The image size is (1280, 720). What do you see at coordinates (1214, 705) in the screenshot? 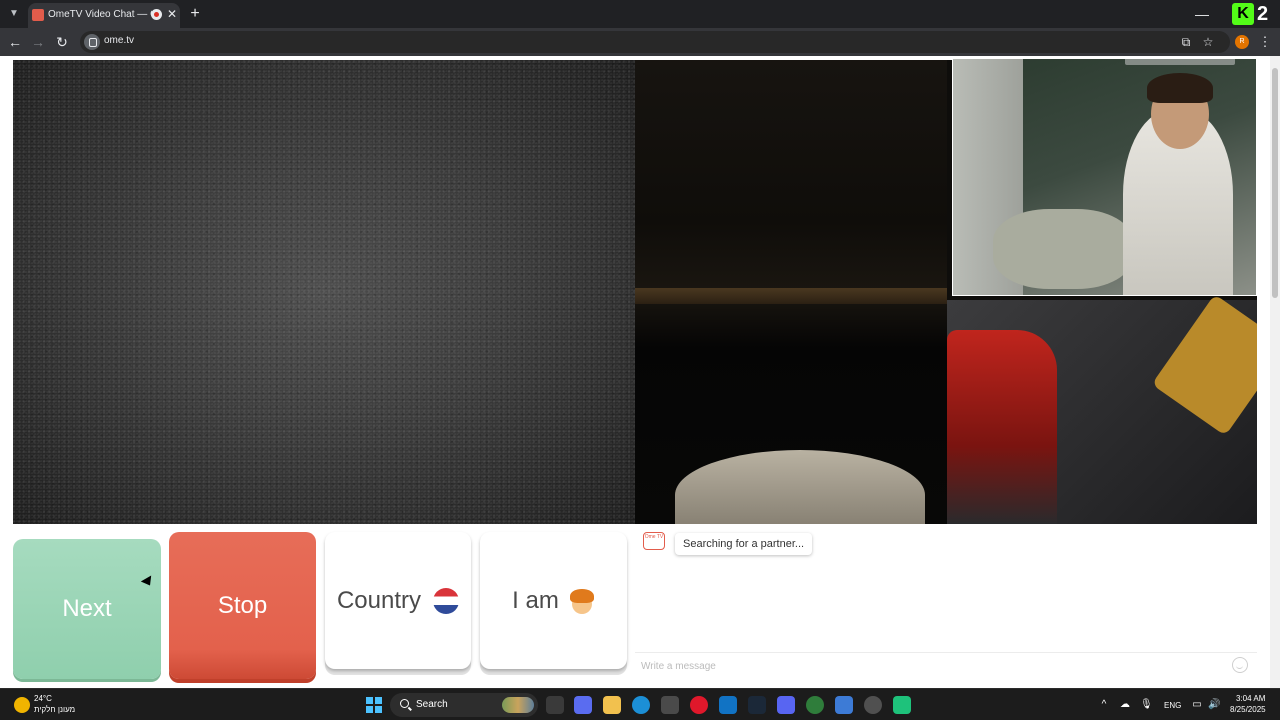
I see `volume-icon: 🔊` at bounding box center [1214, 705].